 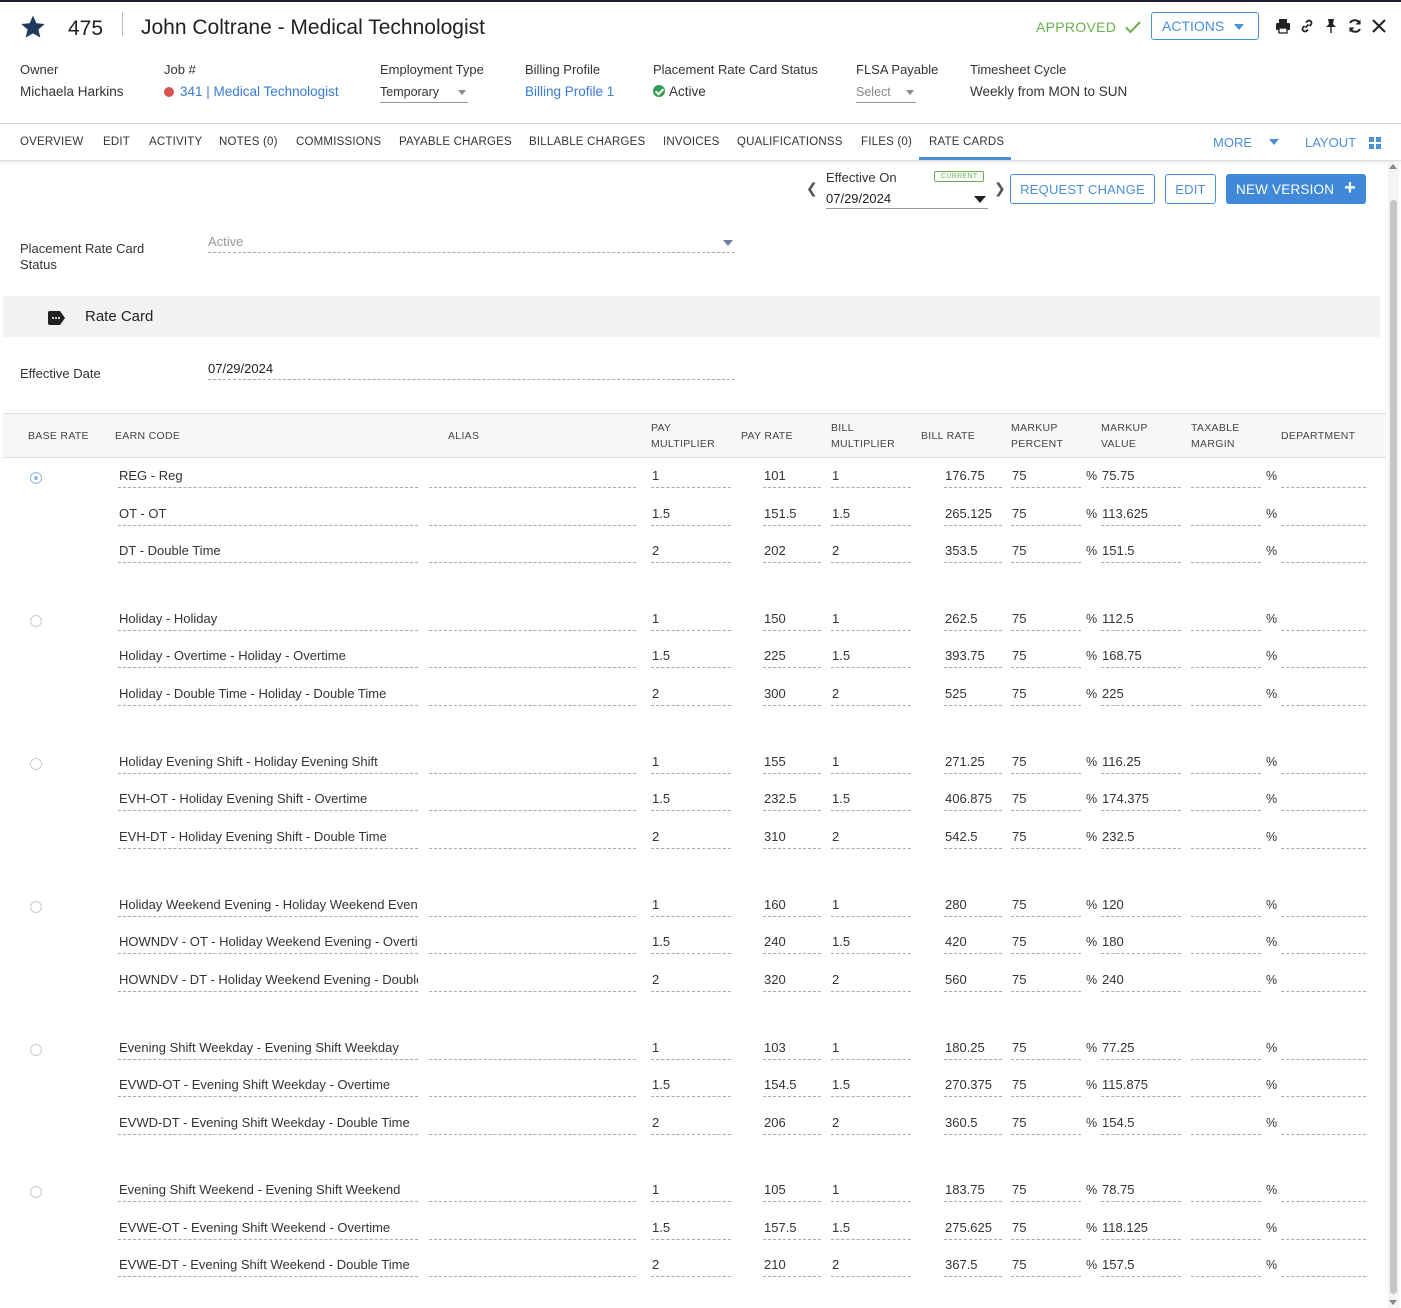 What do you see at coordinates (792, 764) in the screenshot?
I see `pay-rate-field: 155` at bounding box center [792, 764].